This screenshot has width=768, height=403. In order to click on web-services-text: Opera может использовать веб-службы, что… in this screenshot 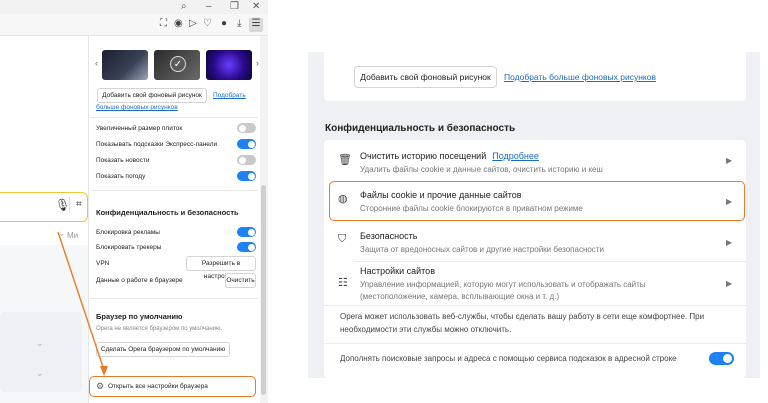, I will do `click(522, 316)`.